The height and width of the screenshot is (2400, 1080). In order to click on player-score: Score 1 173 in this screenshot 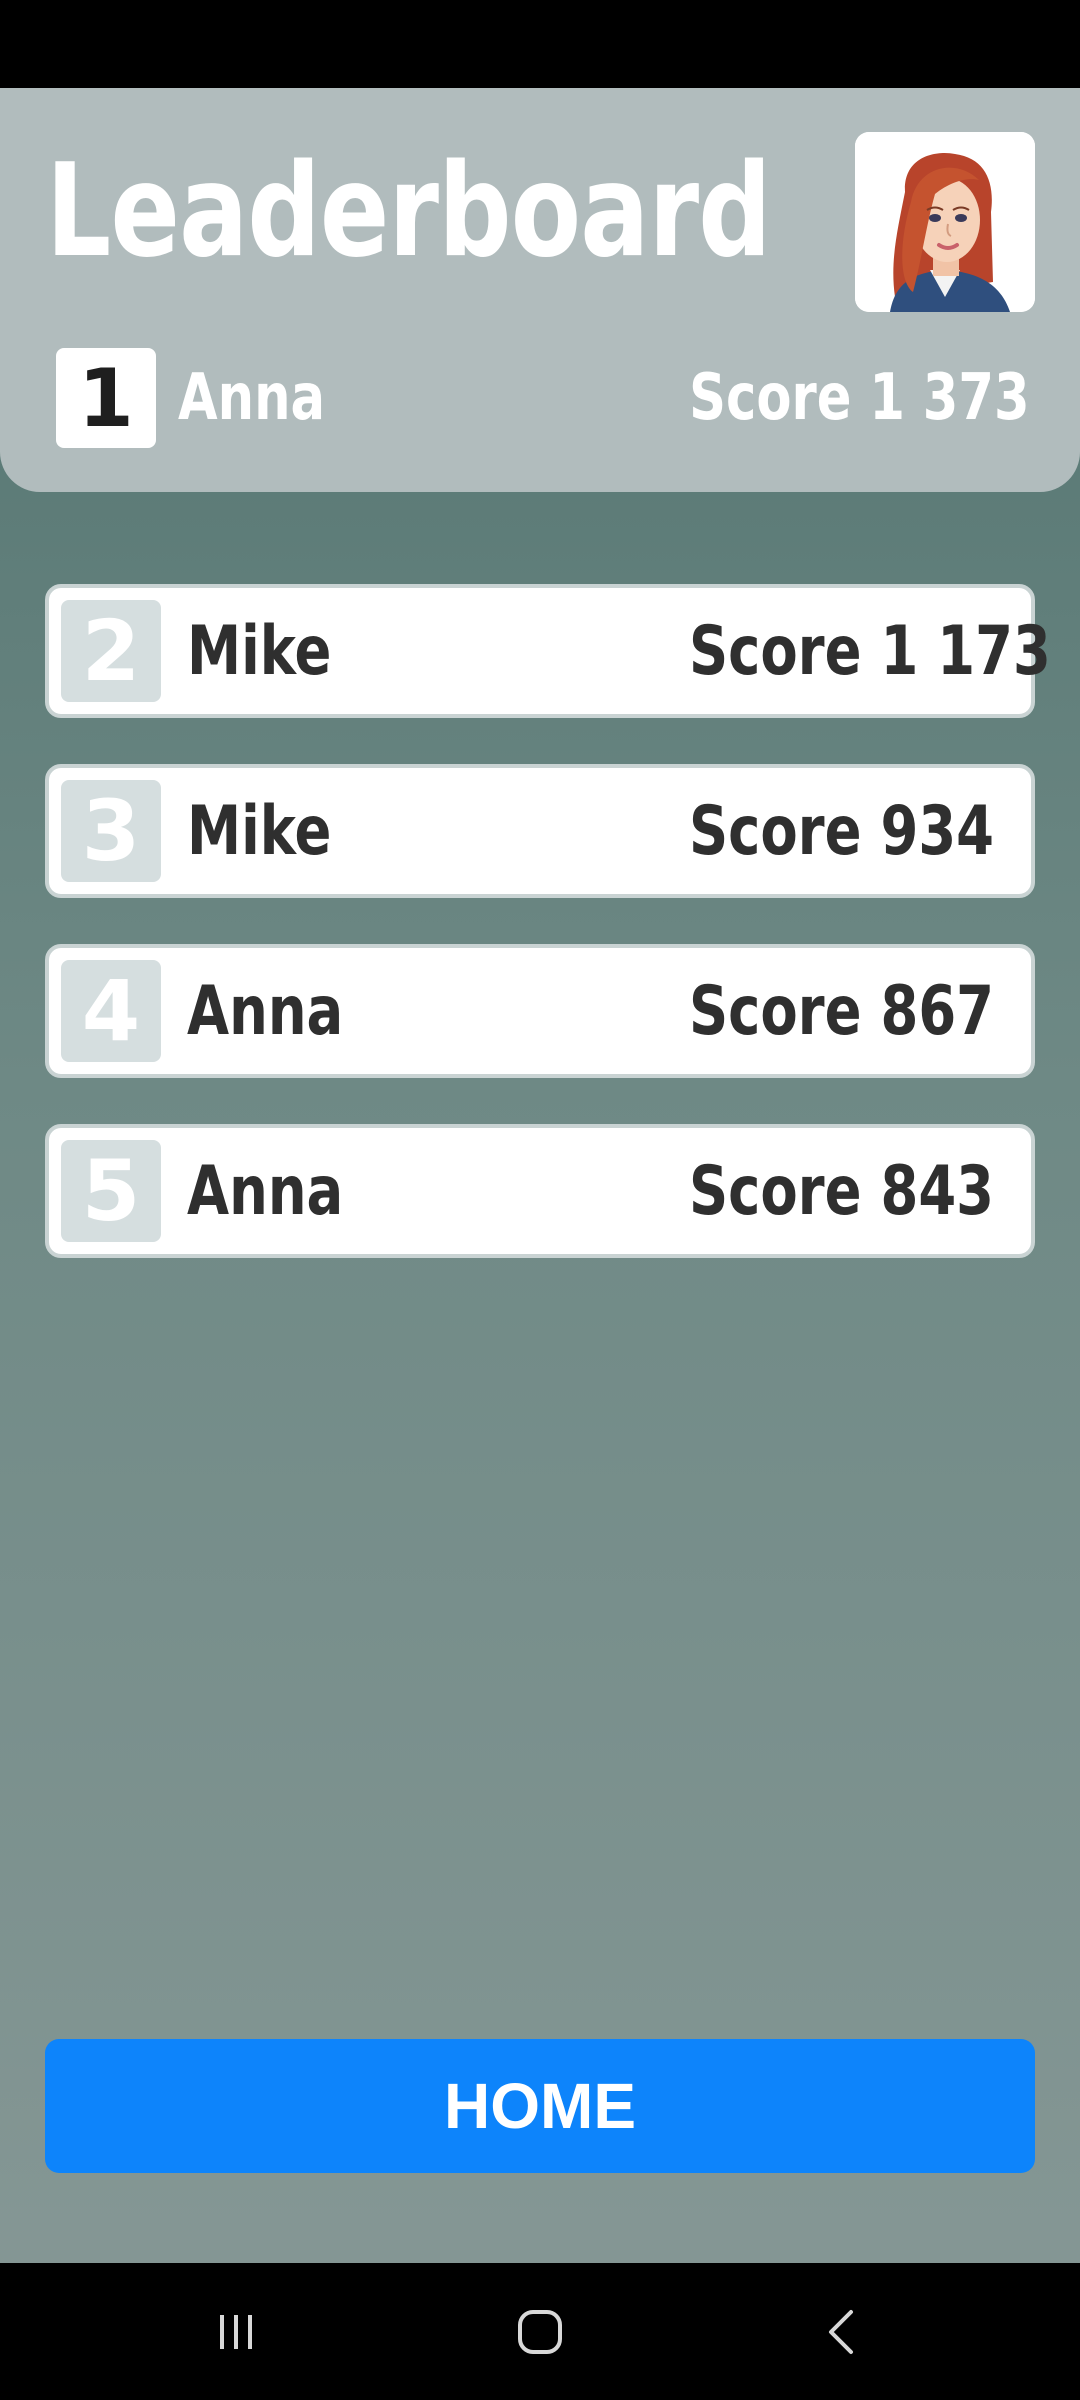, I will do `click(870, 651)`.